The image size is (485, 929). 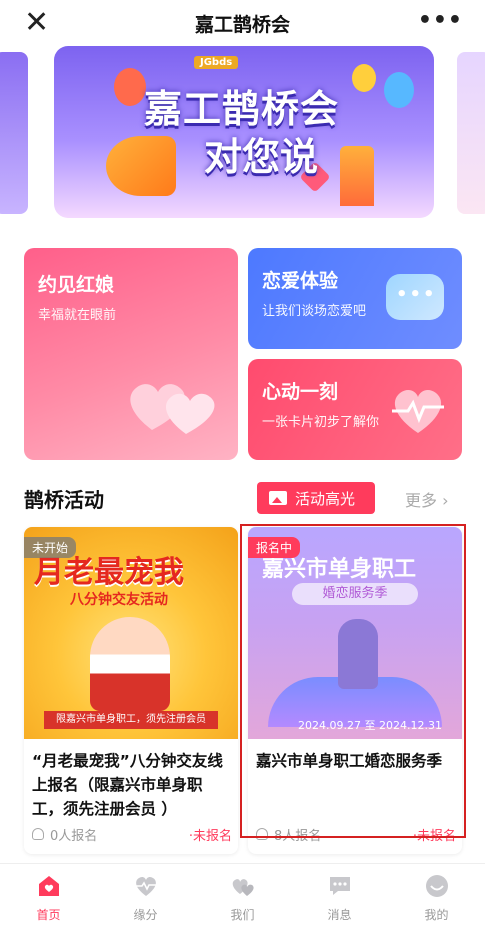 I want to click on activity-highlights-button: 活动高光, so click(x=316, y=498).